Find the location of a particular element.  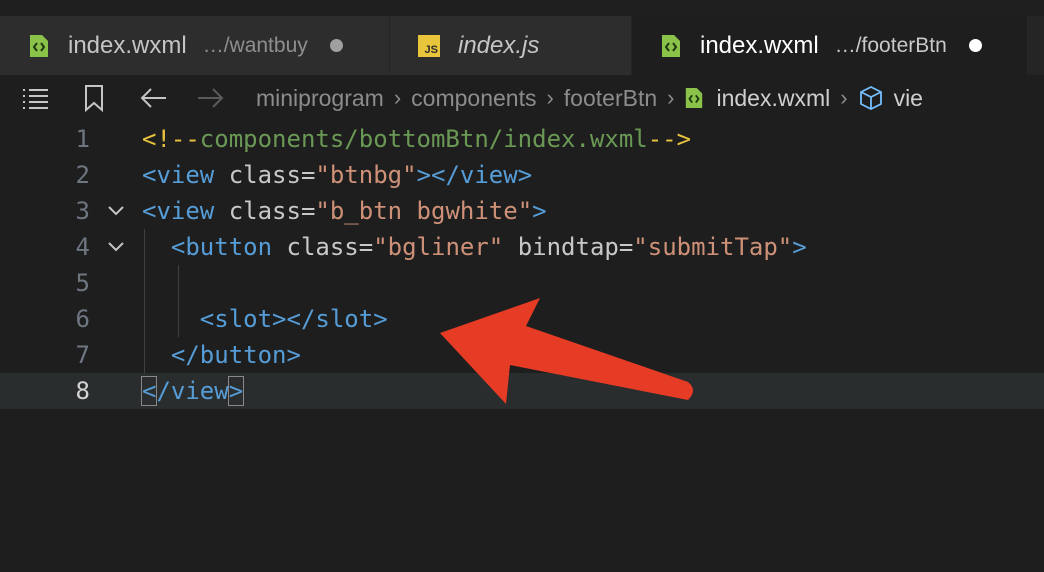

line-number: 1 is located at coordinates (82, 139).